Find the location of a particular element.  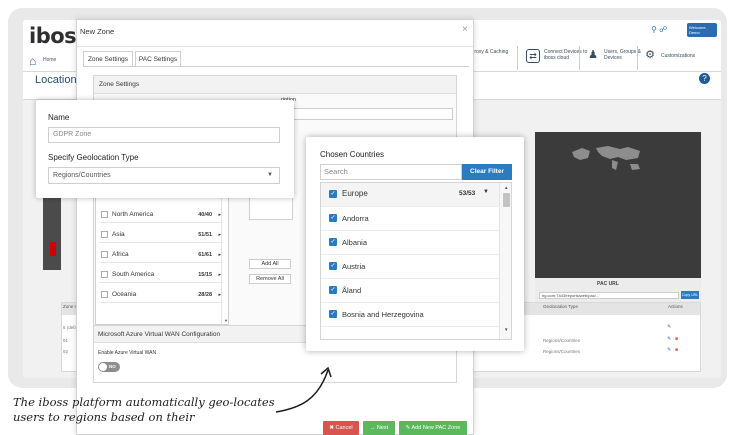

home-icon: ⌂ is located at coordinates (32, 61).